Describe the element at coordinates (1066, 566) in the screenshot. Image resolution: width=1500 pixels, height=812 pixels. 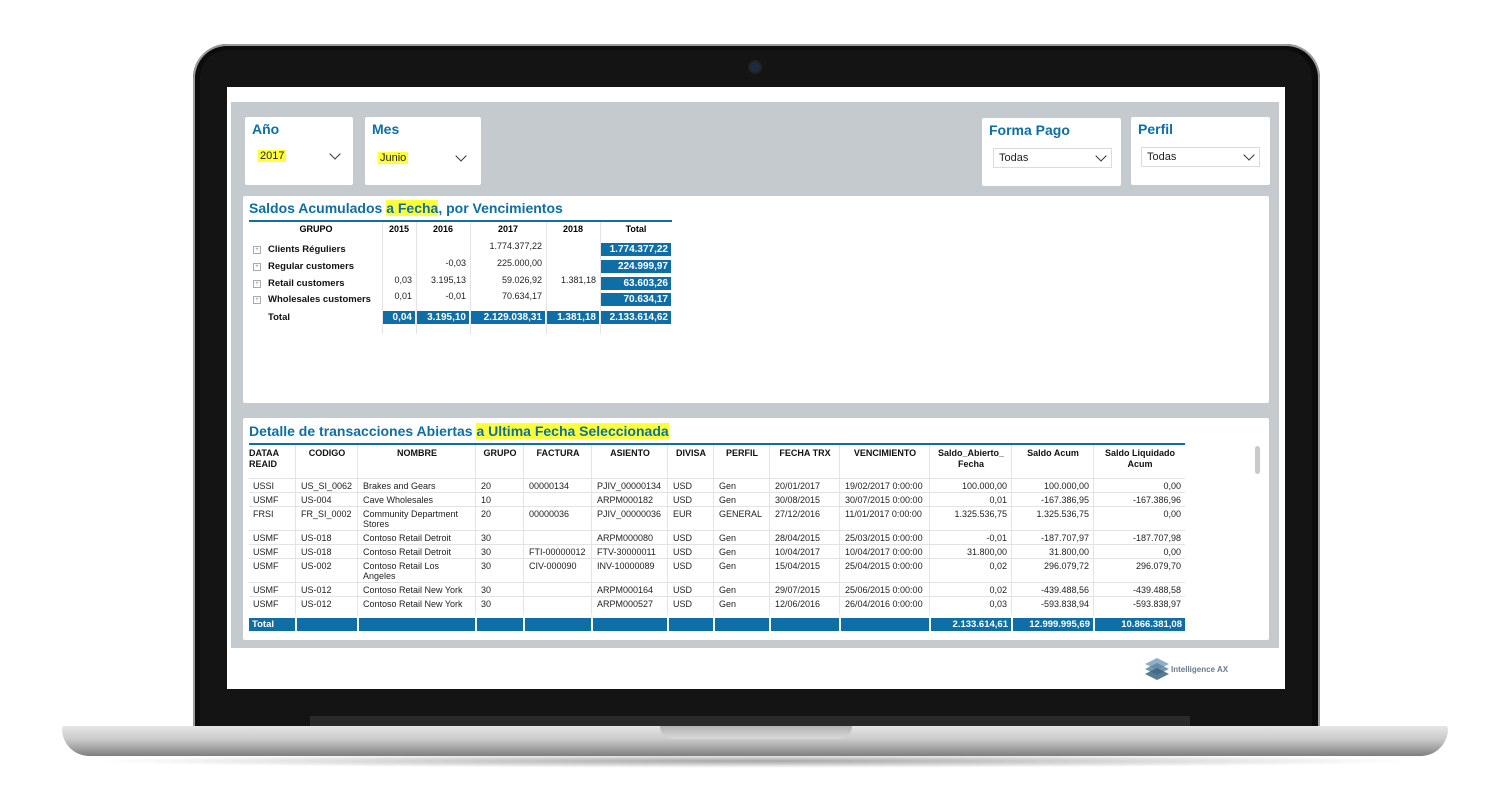
I see `detail-cell: 296.079,72` at that location.